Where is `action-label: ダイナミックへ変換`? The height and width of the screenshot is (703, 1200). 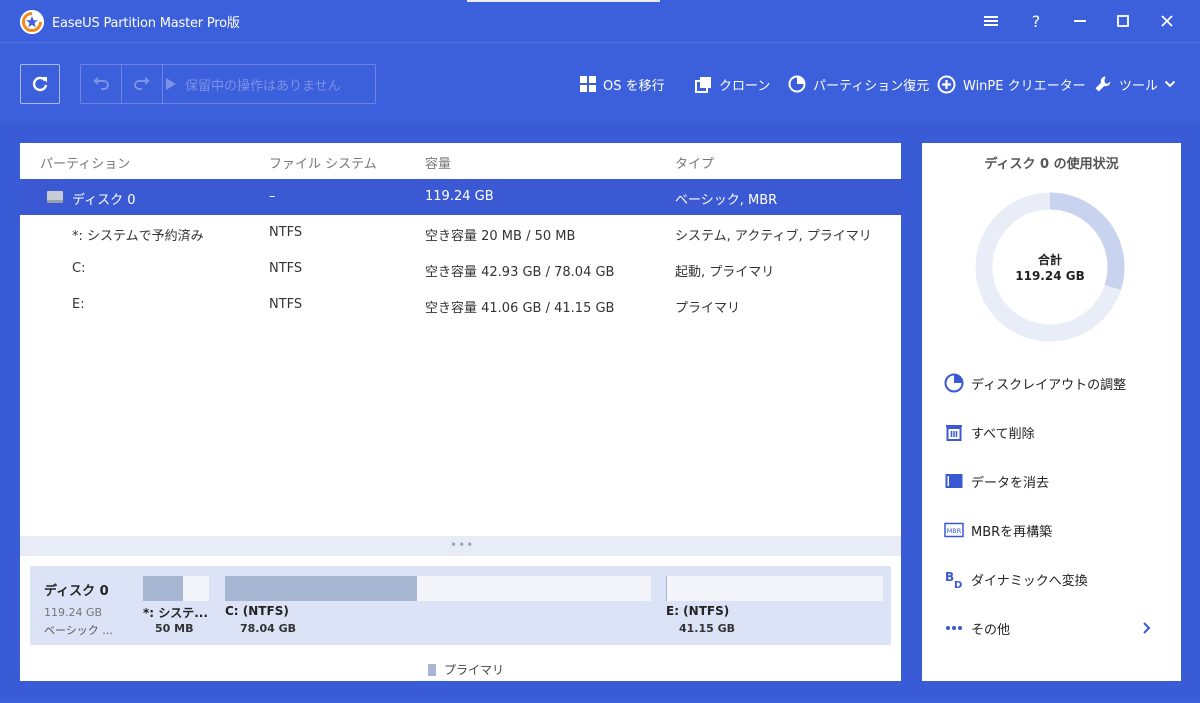 action-label: ダイナミックへ変換 is located at coordinates (1029, 581).